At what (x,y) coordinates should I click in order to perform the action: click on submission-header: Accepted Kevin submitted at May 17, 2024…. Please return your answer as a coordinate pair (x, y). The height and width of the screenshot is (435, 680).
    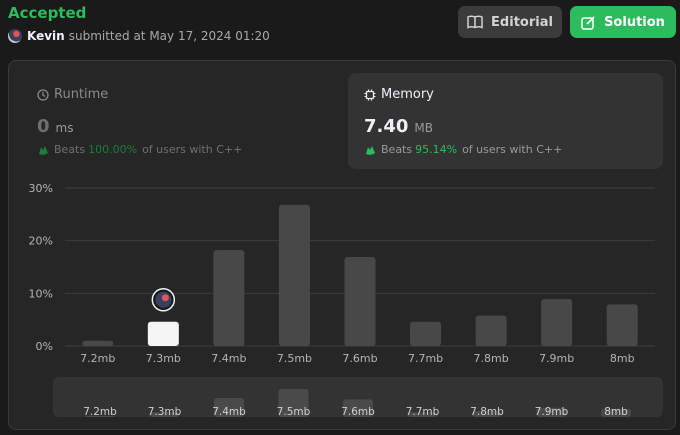
    Looking at the image, I should click on (340, 28).